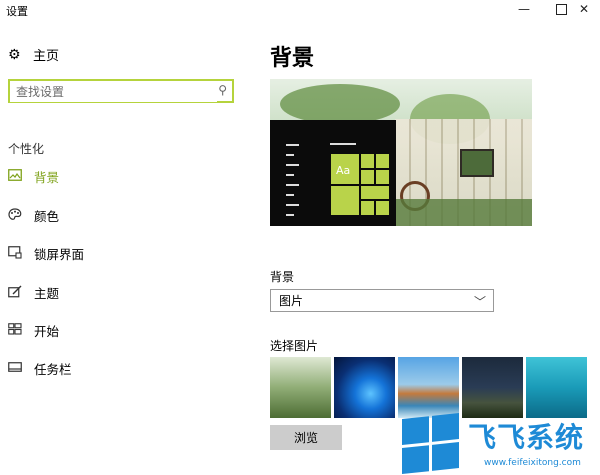 The image size is (600, 475). I want to click on sidebar-item-taskbar: 任务栏, so click(40, 368).